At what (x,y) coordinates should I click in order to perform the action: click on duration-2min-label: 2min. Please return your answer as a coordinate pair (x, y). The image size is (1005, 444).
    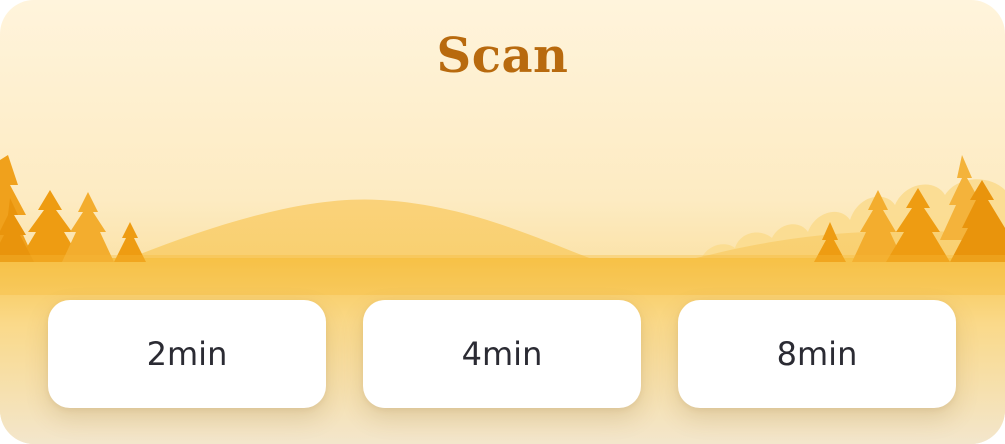
    Looking at the image, I should click on (187, 354).